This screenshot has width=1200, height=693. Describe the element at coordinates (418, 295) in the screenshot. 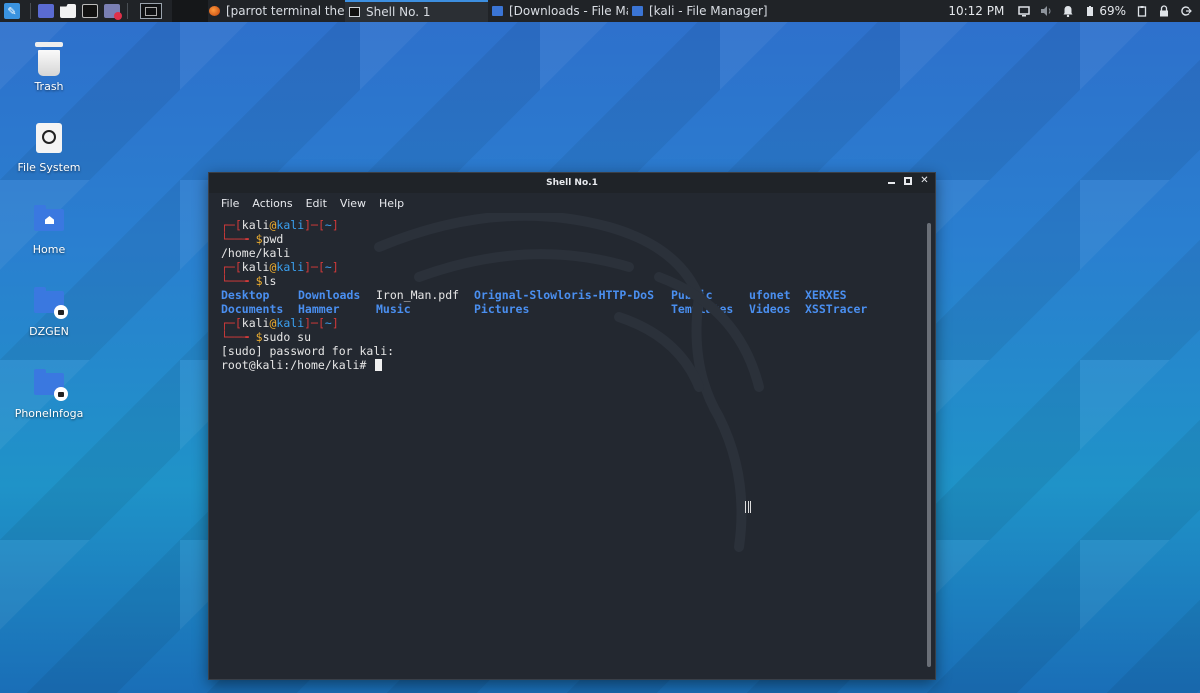

I see `ls-entry: Iron_Man.pdf` at that location.